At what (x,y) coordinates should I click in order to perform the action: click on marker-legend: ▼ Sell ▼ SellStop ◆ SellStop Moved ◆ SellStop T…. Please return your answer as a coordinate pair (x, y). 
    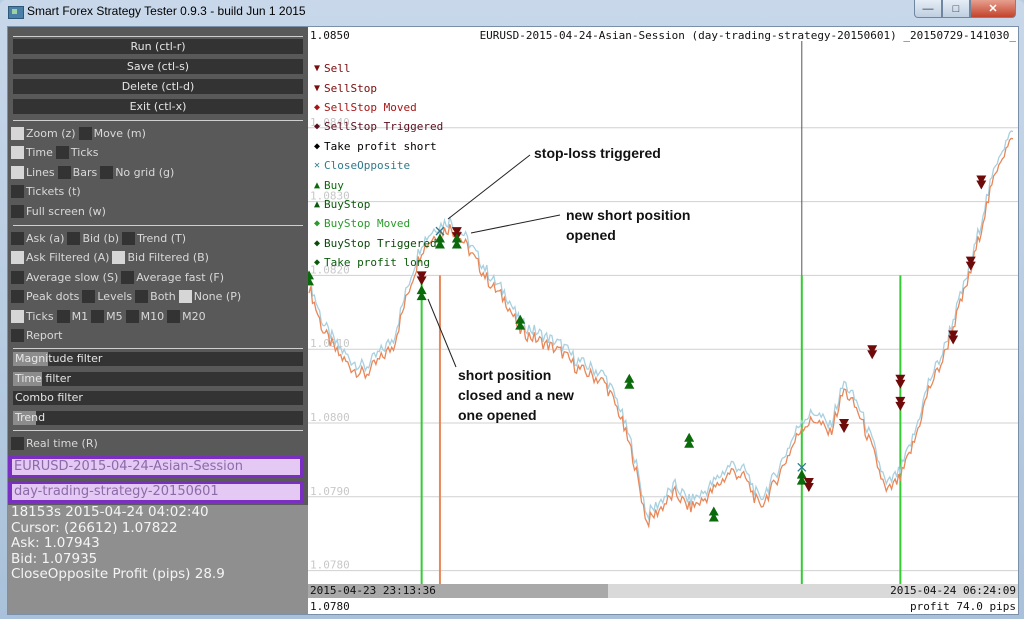
    Looking at the image, I should click on (377, 165).